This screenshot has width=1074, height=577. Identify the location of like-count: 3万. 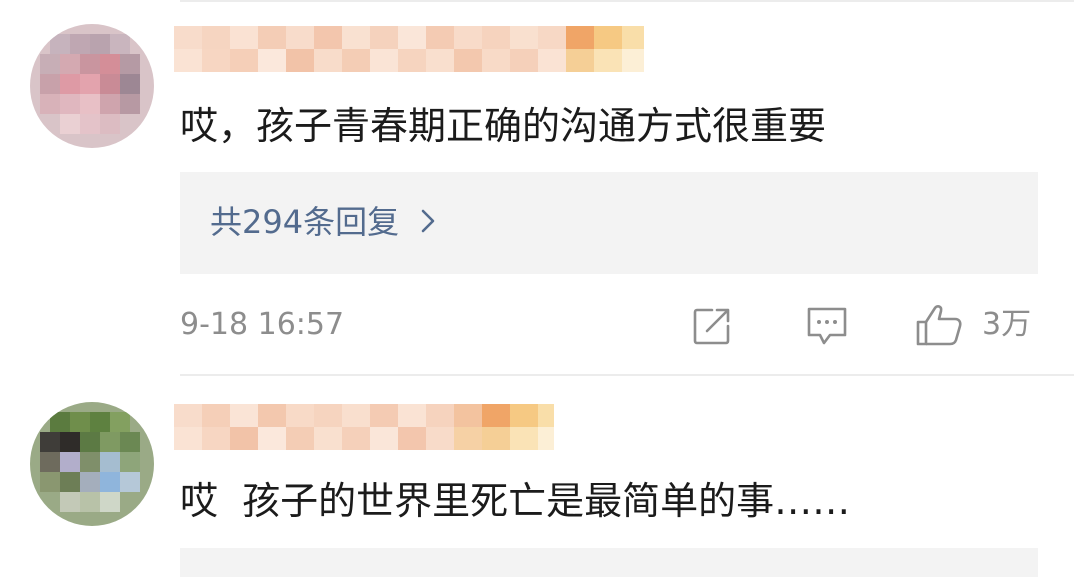
(1007, 324).